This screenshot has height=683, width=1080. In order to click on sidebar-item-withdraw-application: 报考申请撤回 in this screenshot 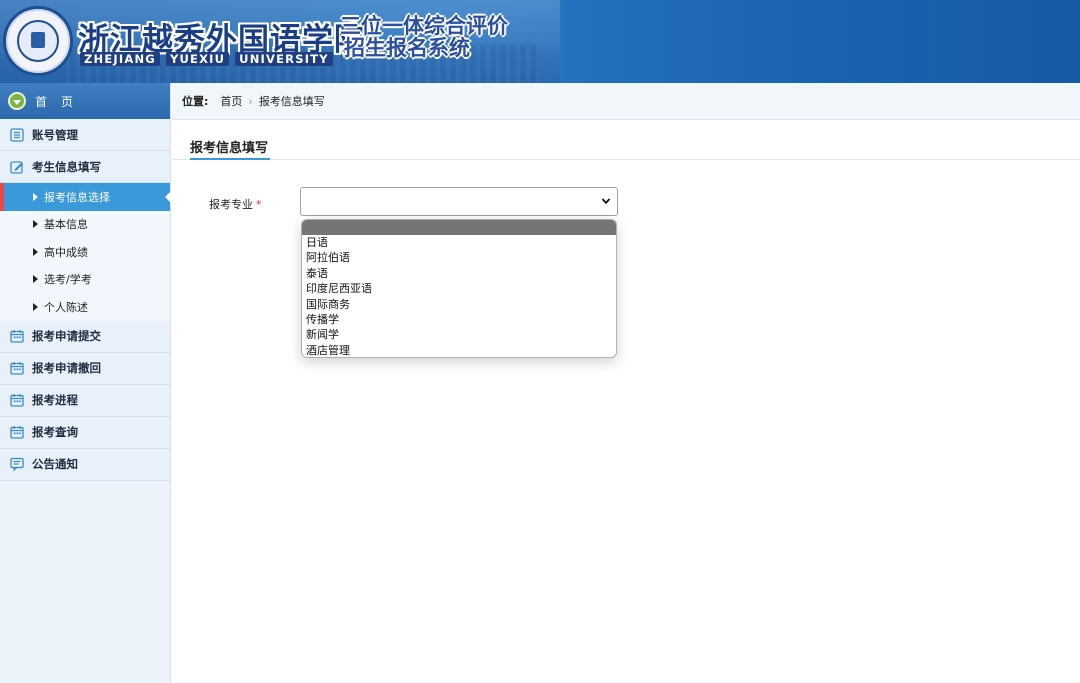, I will do `click(85, 368)`.